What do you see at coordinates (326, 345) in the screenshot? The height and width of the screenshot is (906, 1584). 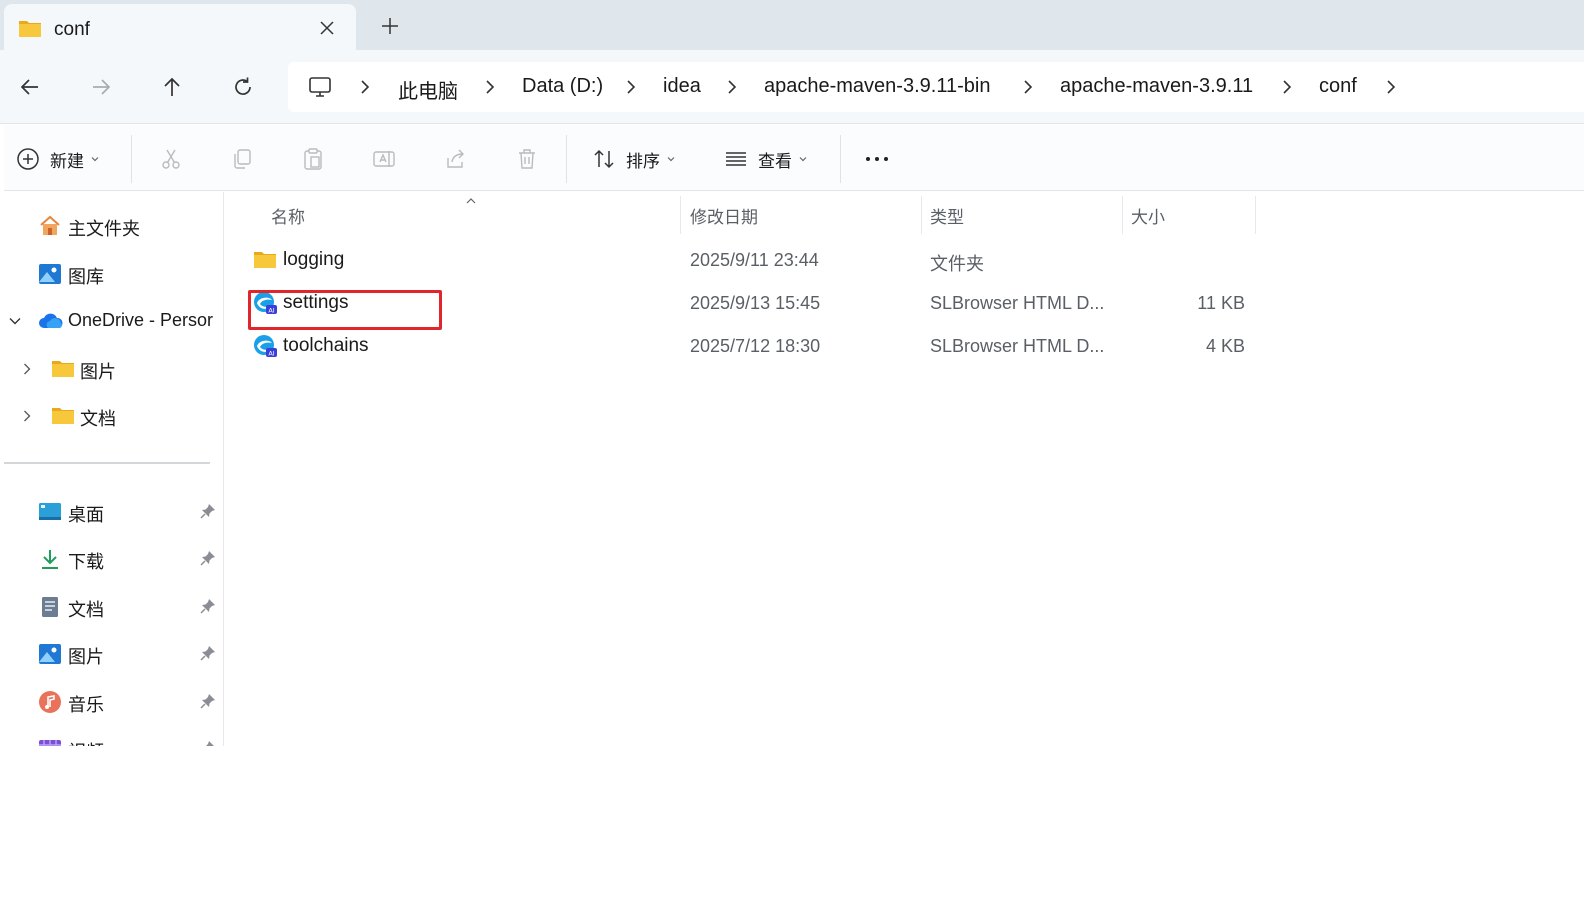 I see `file-name: toolchains` at bounding box center [326, 345].